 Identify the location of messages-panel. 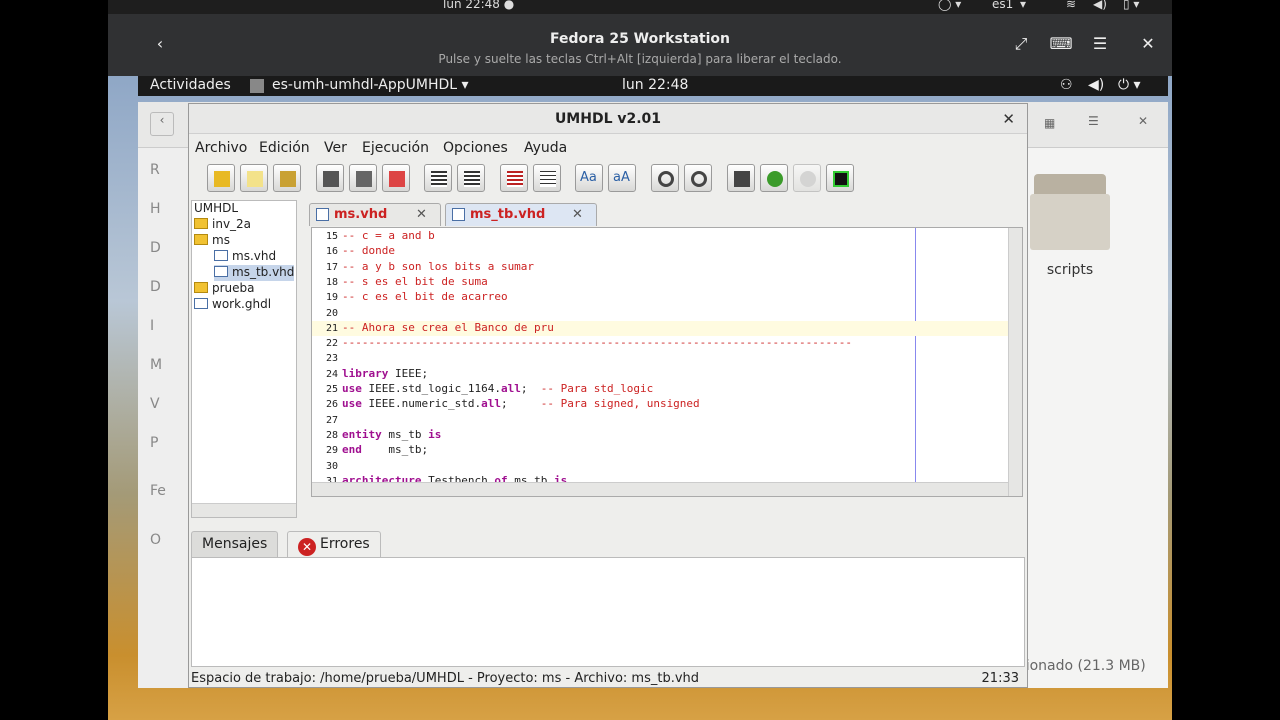
(608, 612).